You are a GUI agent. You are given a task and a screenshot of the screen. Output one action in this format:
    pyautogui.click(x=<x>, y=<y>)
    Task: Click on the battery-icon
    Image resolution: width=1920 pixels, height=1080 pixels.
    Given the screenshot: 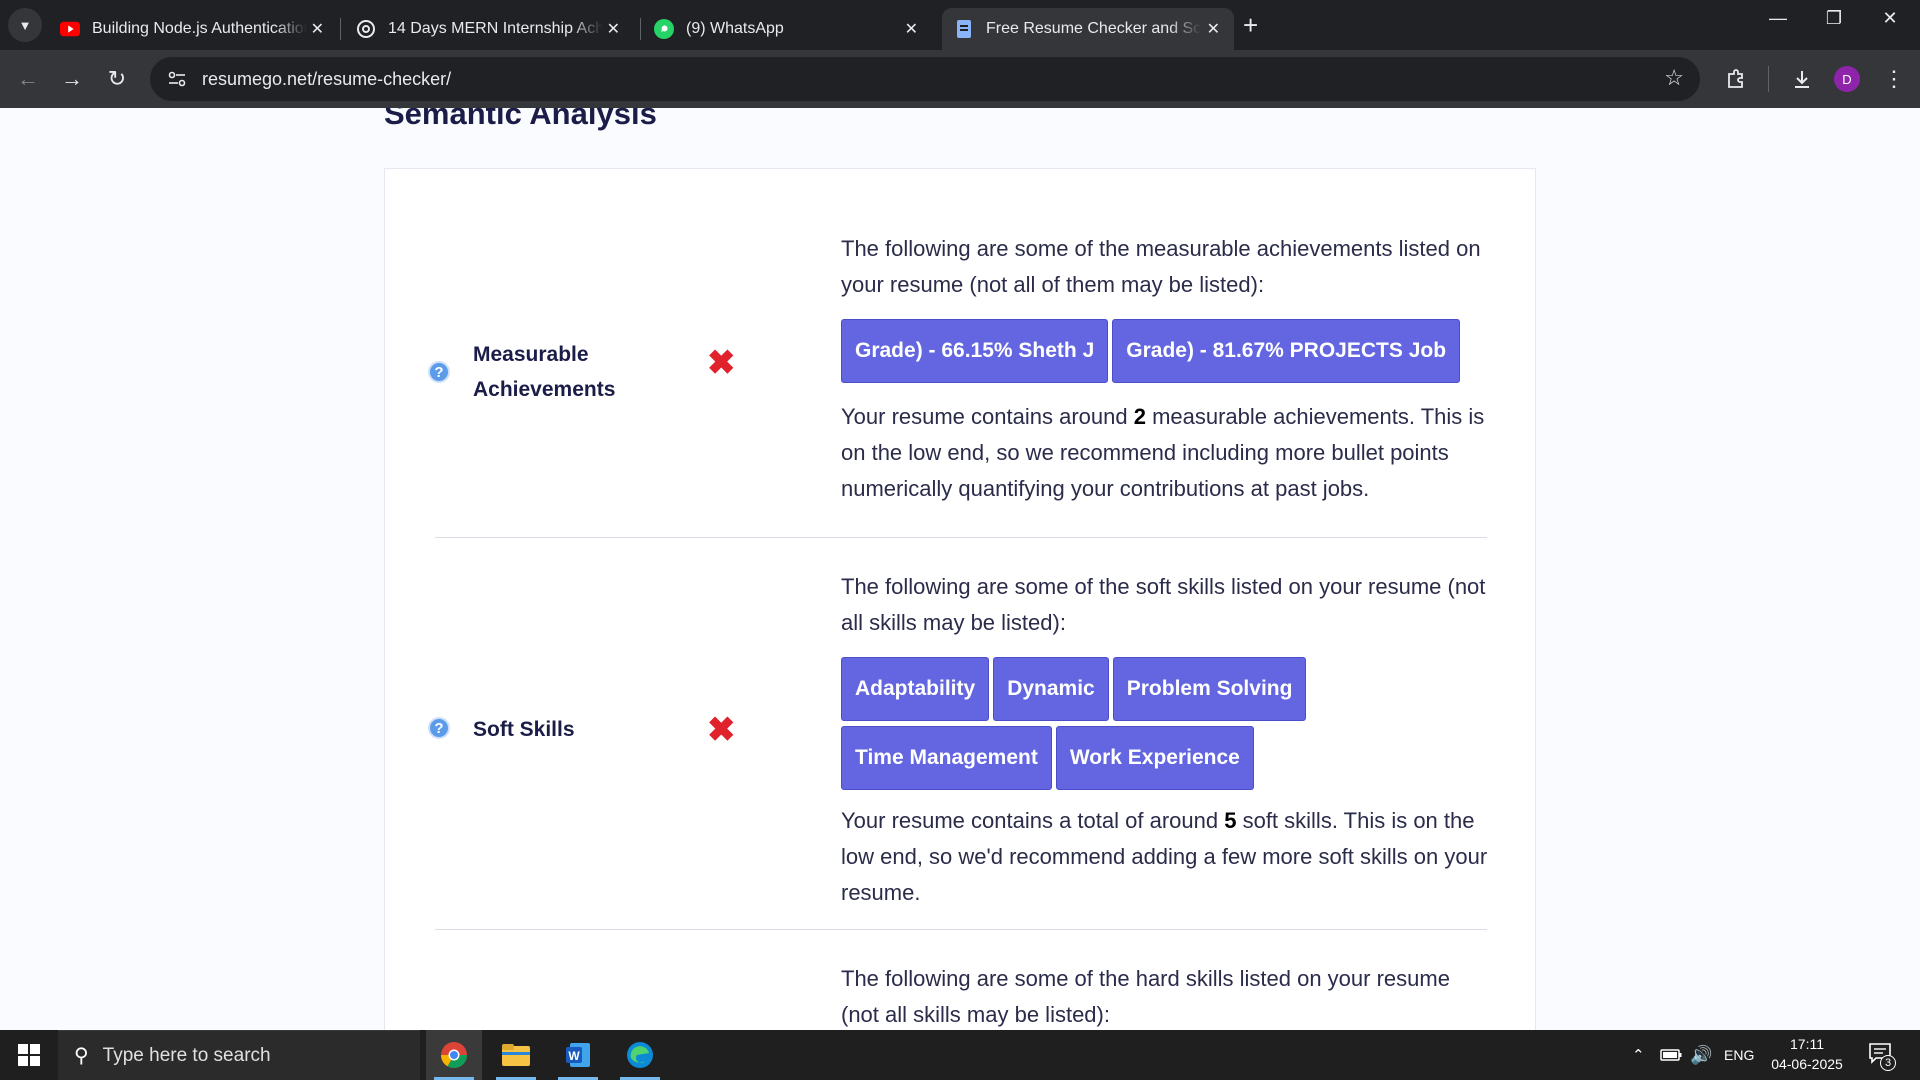 What is the action you would take?
    pyautogui.click(x=1671, y=1055)
    